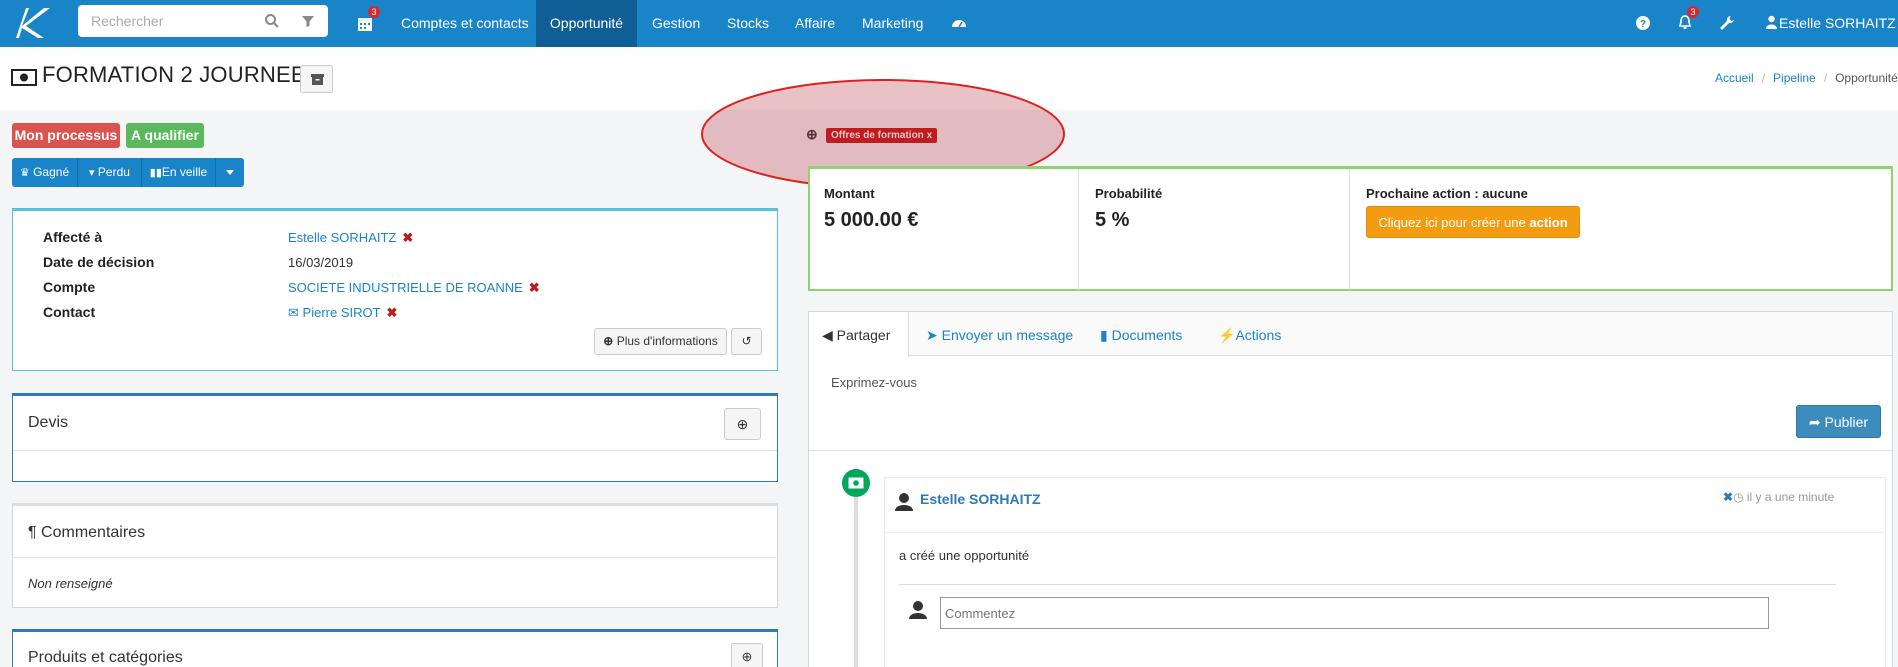  Describe the element at coordinates (874, 382) in the screenshot. I see `post-prompt: Exprimez-vous` at that location.